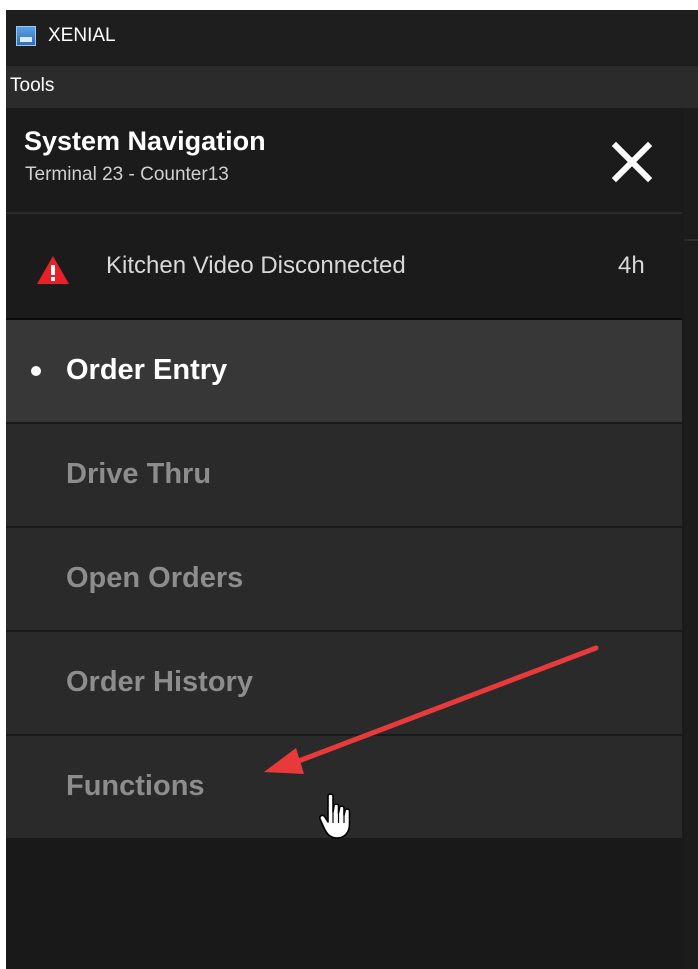 The width and height of the screenshot is (698, 969). What do you see at coordinates (127, 174) in the screenshot?
I see `terminal-subtitle: Terminal 23 - Counter13` at bounding box center [127, 174].